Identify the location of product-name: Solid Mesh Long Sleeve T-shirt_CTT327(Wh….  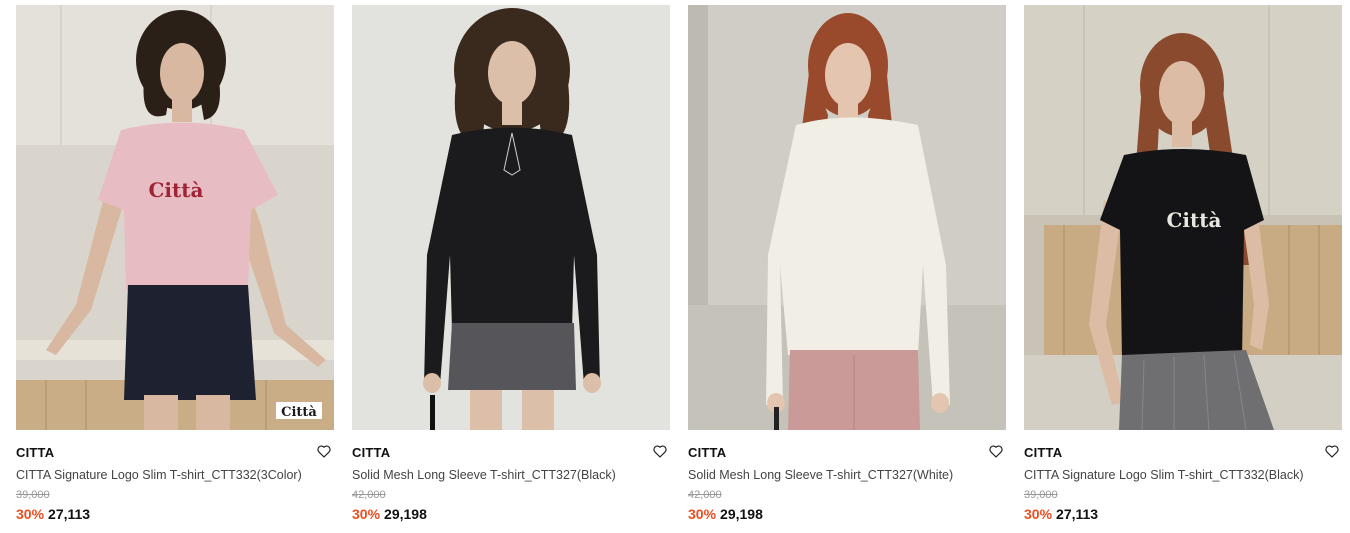
(847, 475).